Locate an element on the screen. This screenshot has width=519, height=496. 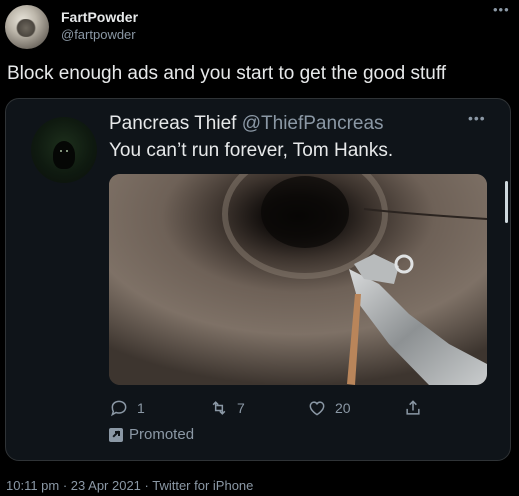
reply-count: 1 is located at coordinates (141, 408).